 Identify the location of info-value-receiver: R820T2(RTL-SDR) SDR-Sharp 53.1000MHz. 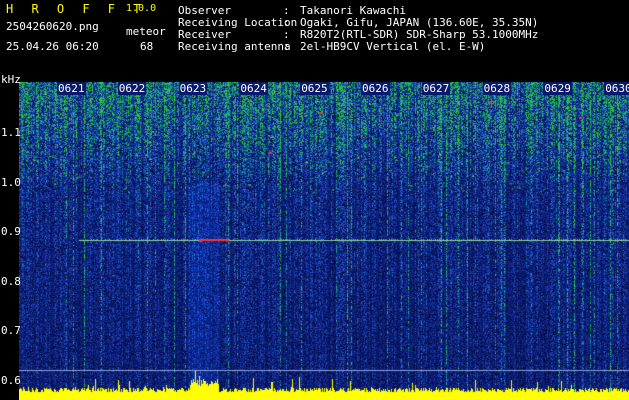
(419, 34).